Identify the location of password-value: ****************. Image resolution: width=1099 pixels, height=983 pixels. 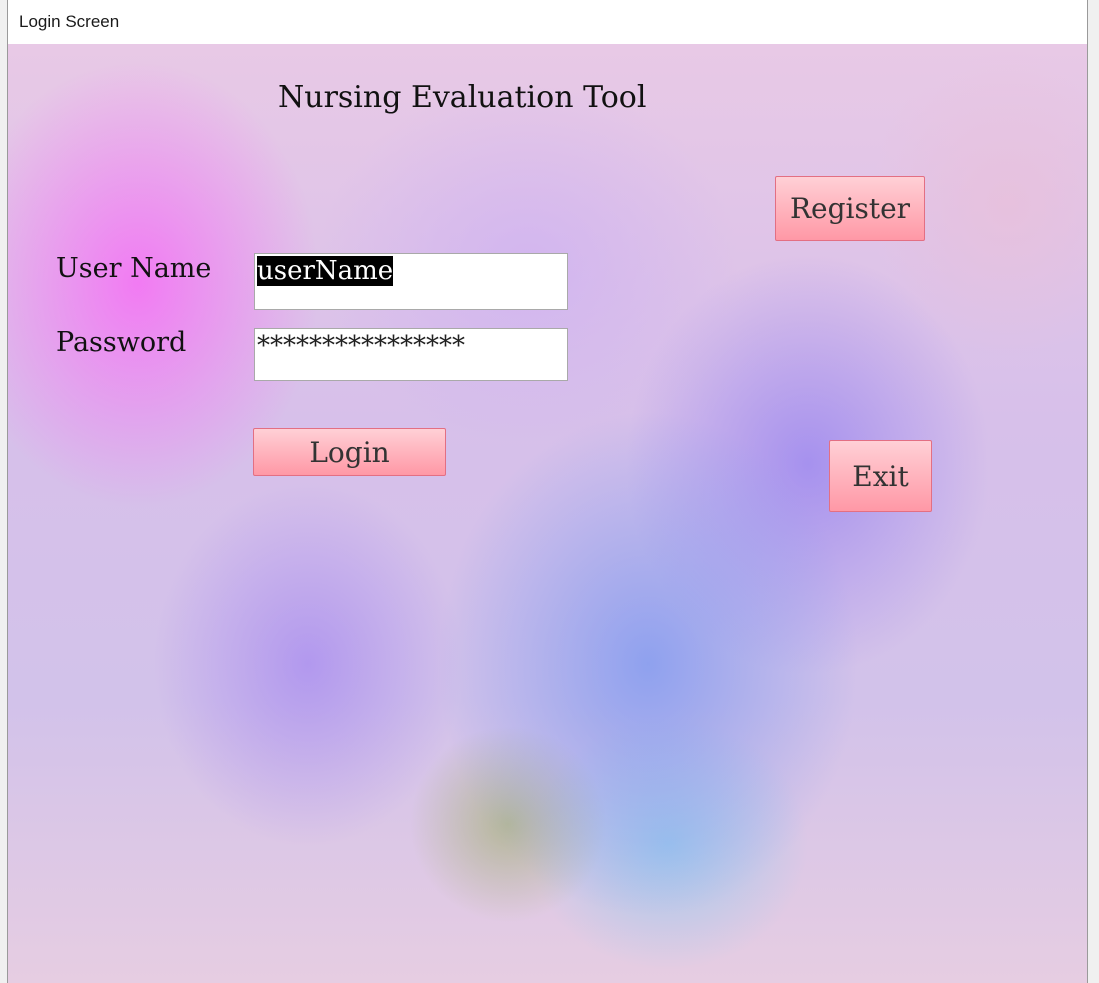
(361, 346).